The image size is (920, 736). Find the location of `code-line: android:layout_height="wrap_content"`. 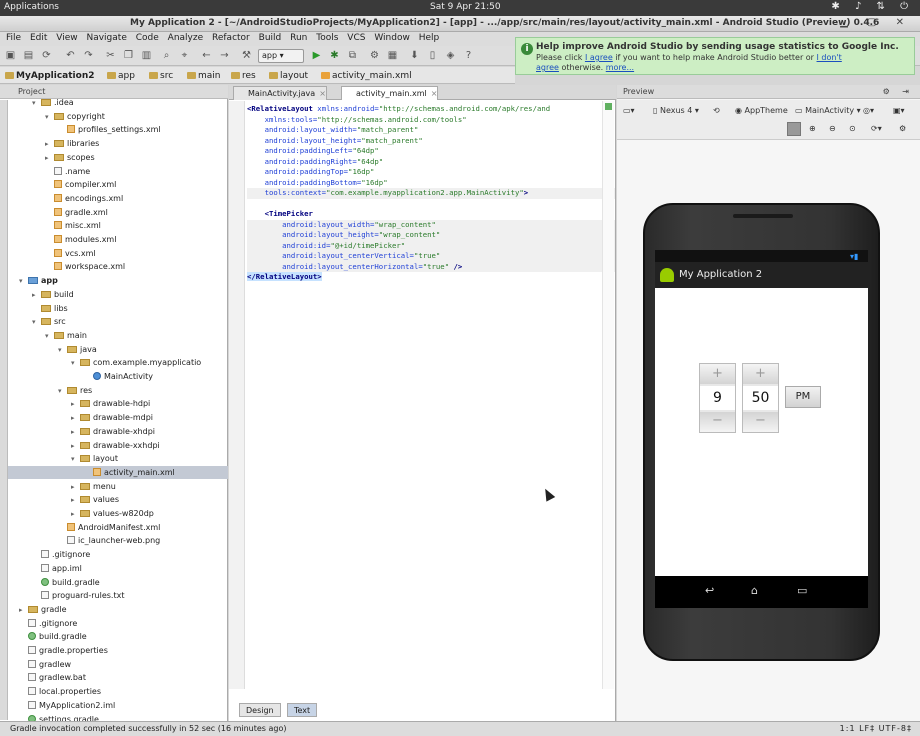

code-line: android:layout_height="wrap_content" is located at coordinates (431, 235).